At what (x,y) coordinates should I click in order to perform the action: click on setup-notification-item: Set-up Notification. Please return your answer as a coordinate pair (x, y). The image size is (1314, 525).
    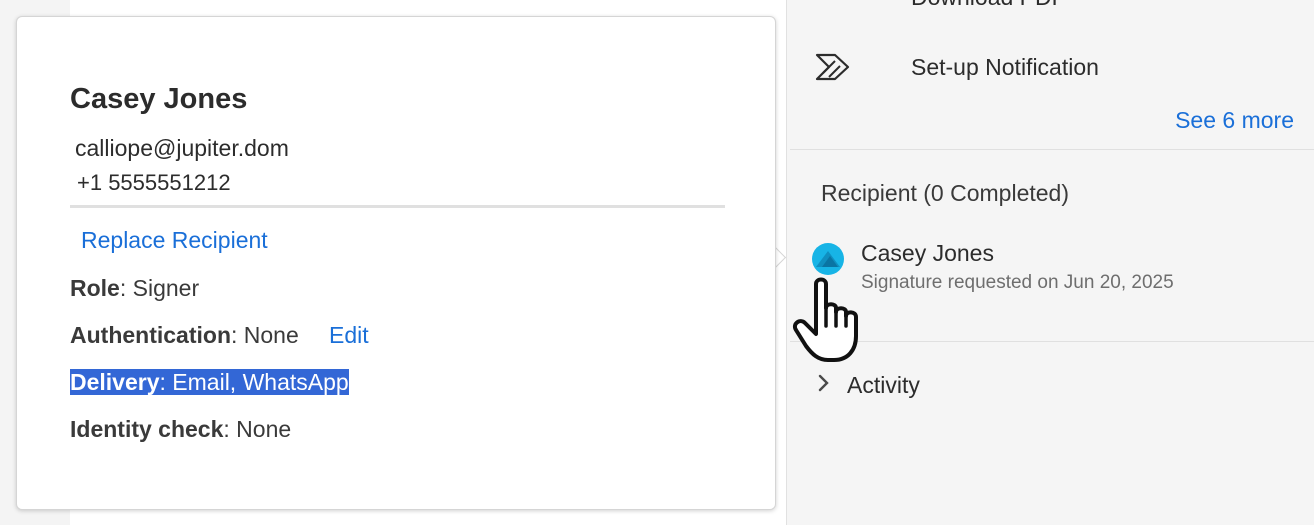
    Looking at the image, I should click on (957, 67).